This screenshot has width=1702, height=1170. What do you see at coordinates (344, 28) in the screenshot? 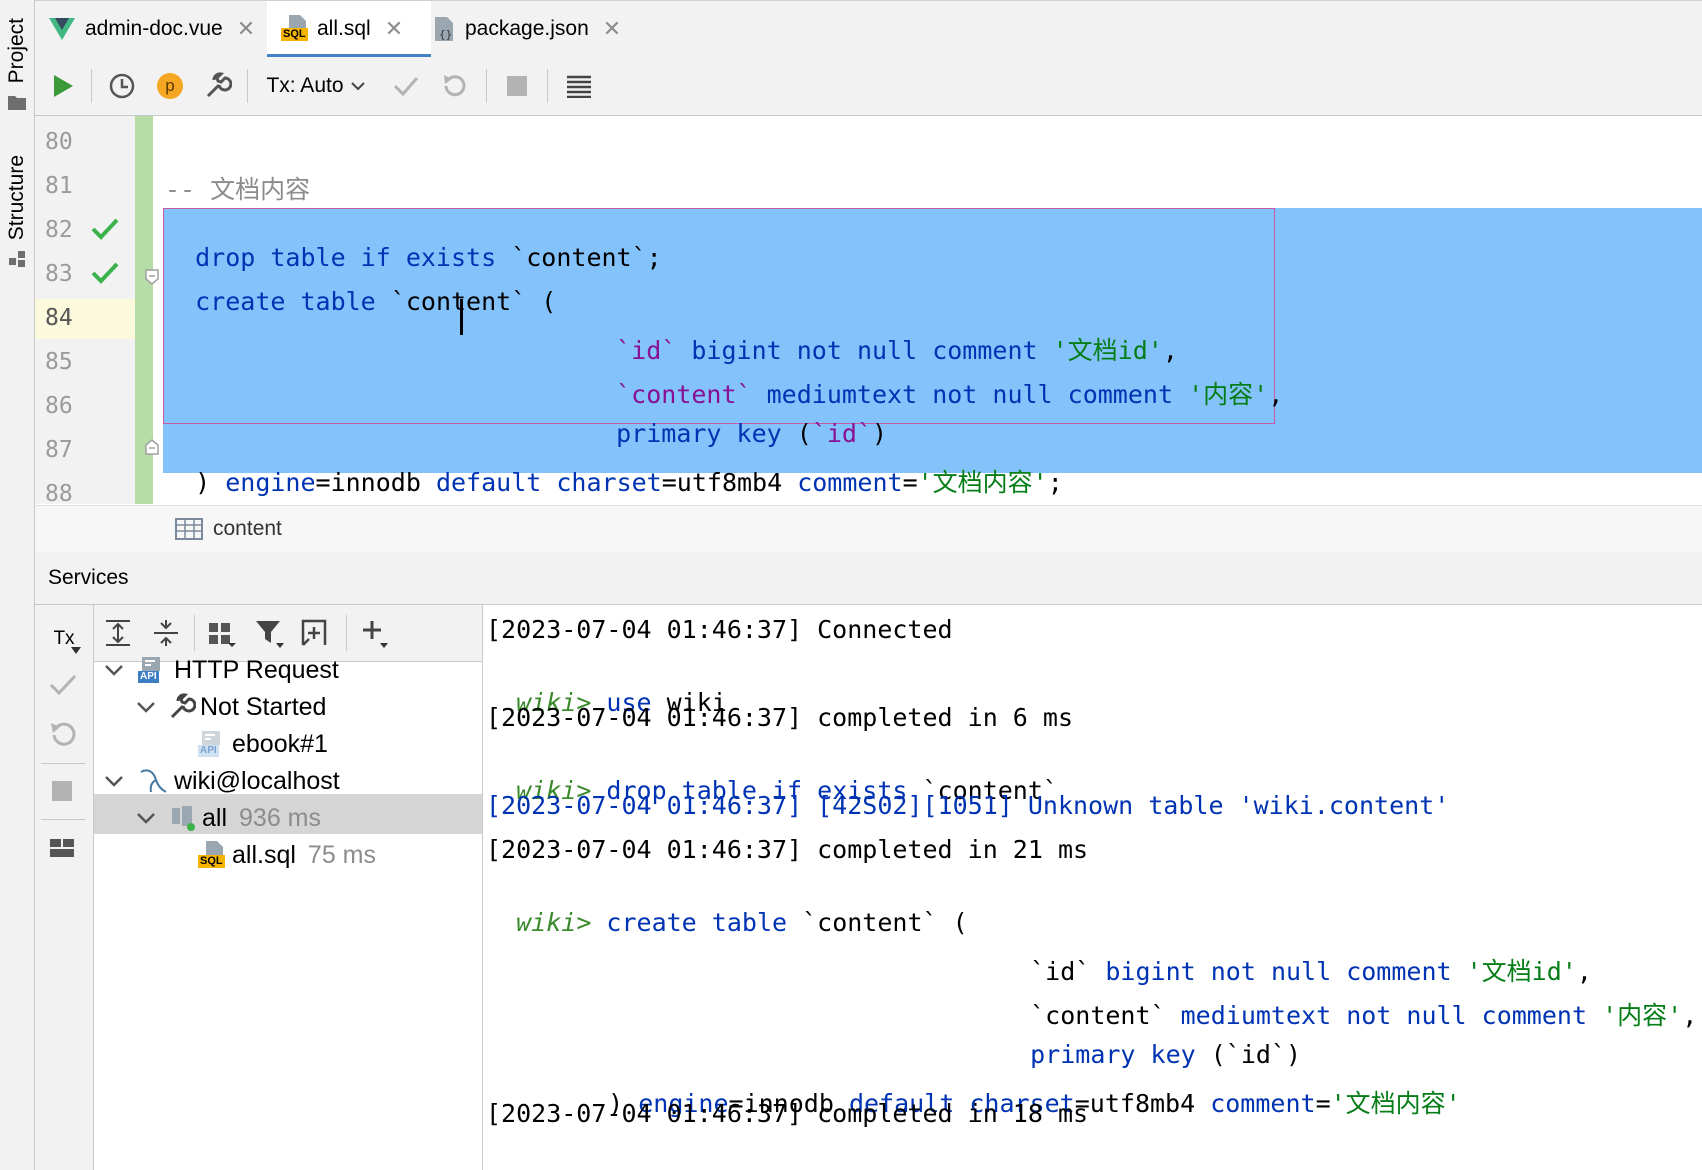
I see `tab-label: all.sql` at bounding box center [344, 28].